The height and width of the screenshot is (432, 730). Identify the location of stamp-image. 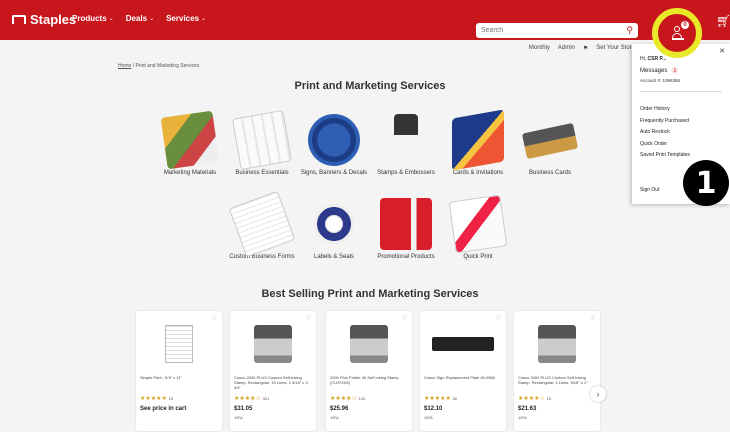
(406, 140).